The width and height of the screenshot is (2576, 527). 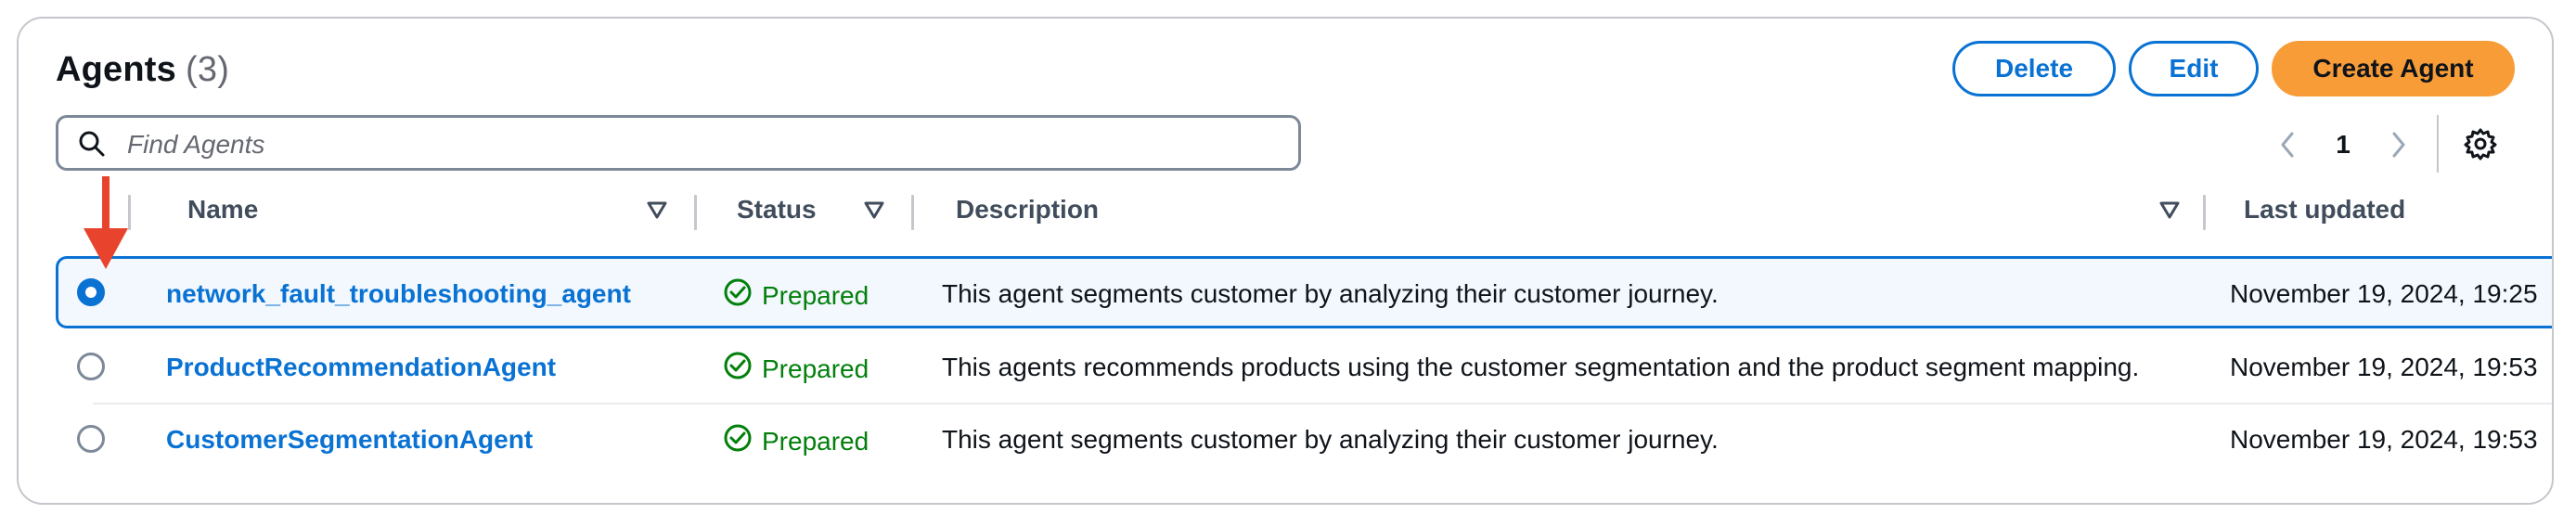 I want to click on search-icon, so click(x=92, y=146).